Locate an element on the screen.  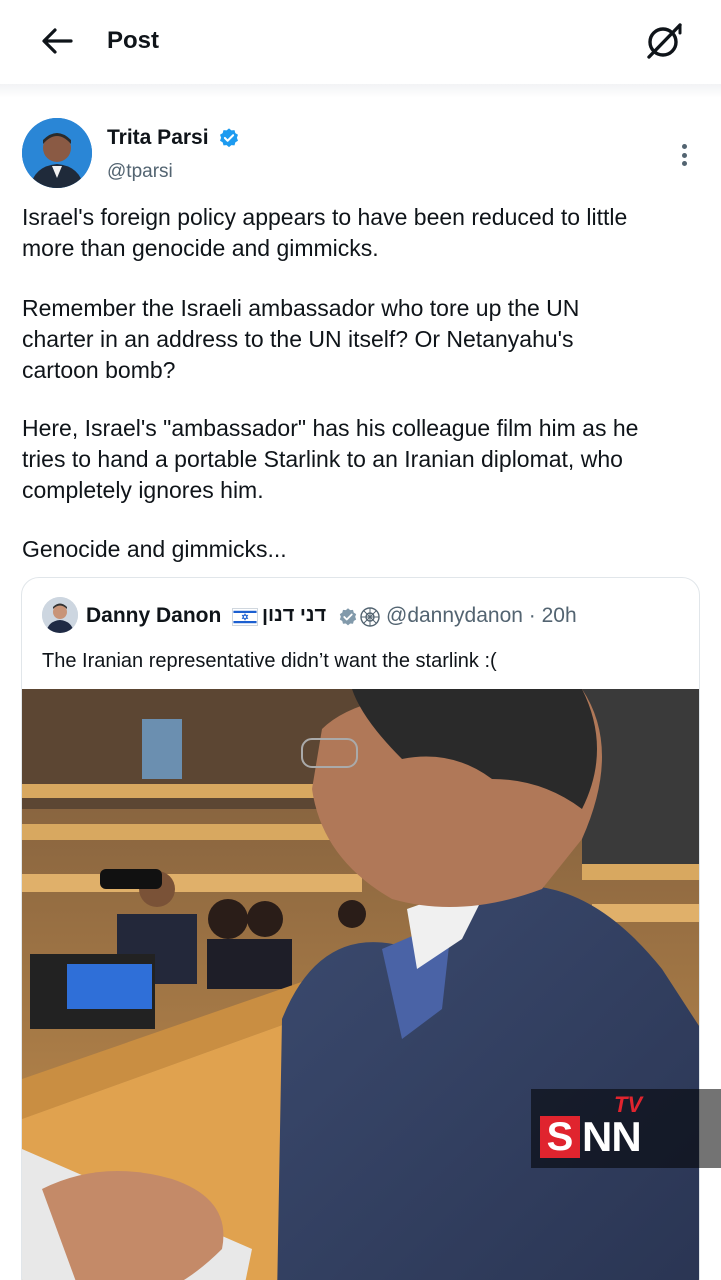
quoted-author-avatar is located at coordinates (60, 615).